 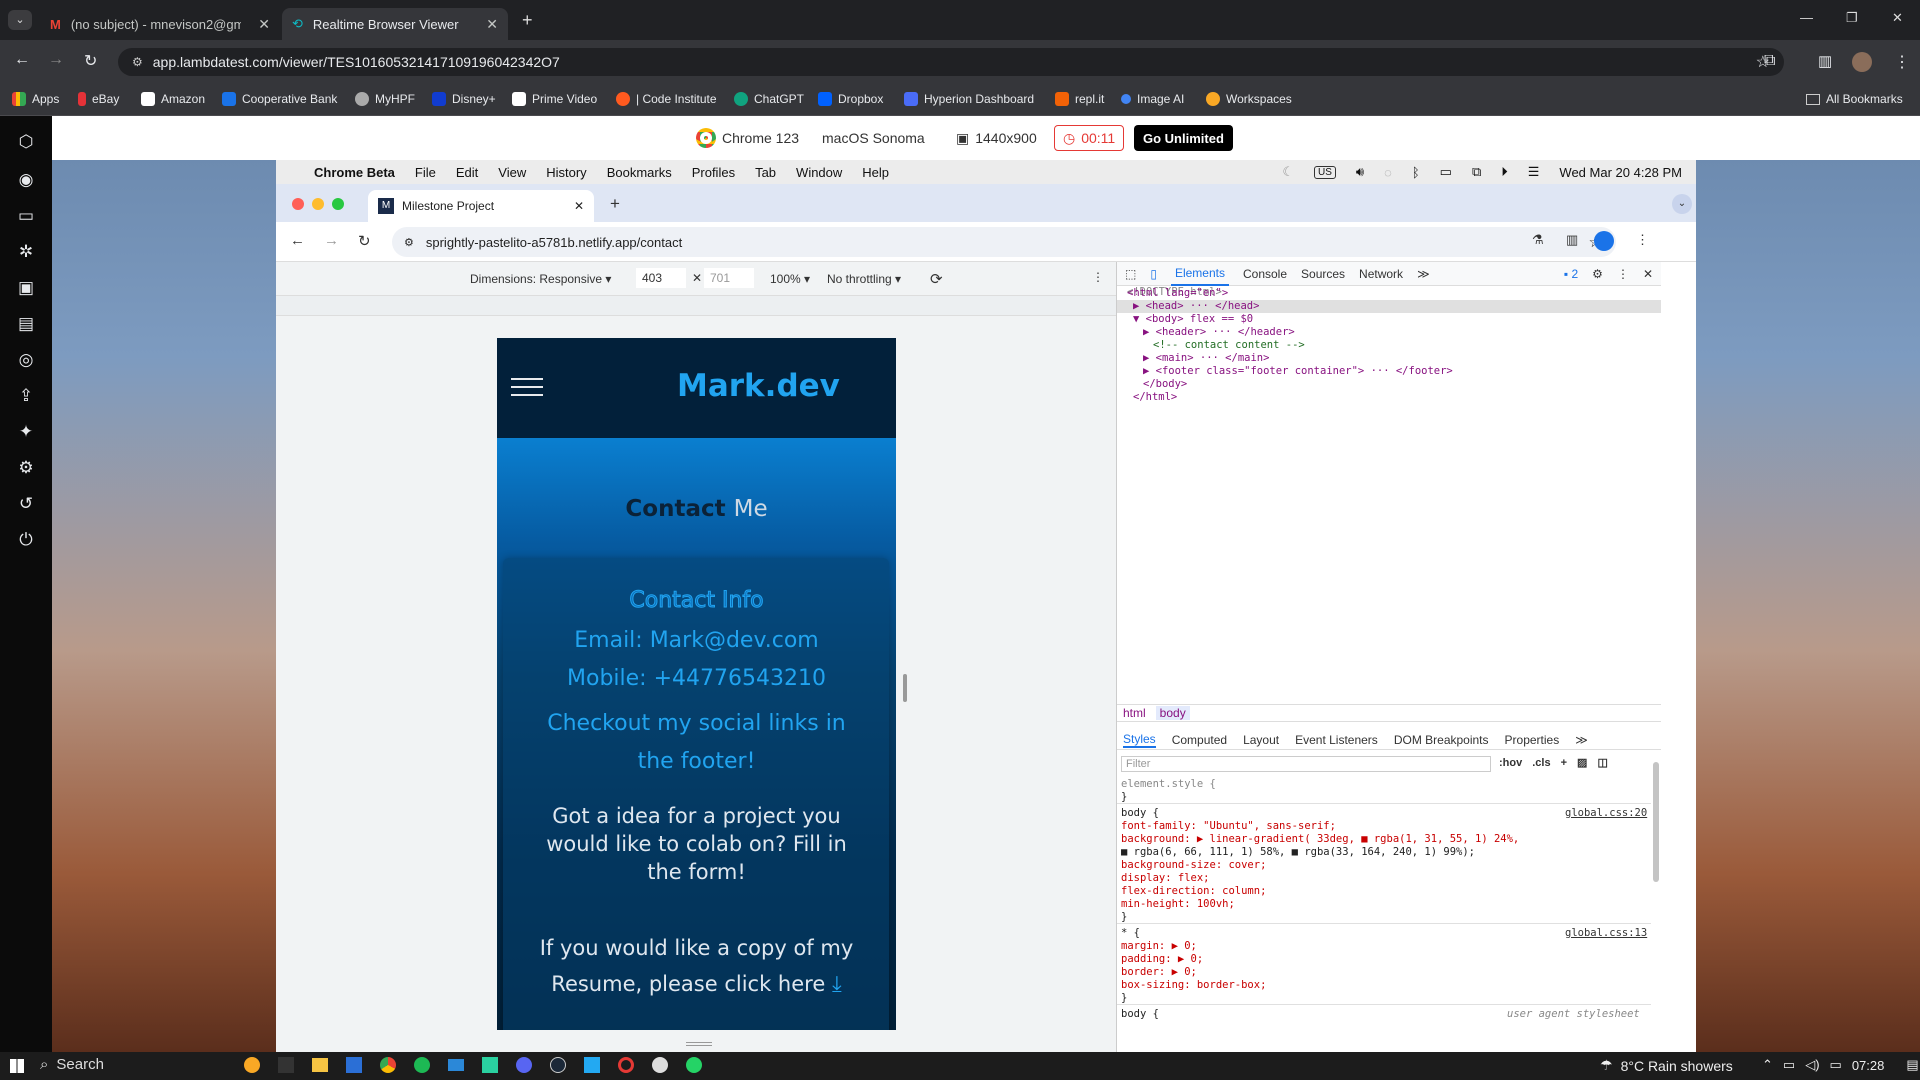 What do you see at coordinates (1079, 99) in the screenshot?
I see `bookmark-replit: repl.it` at bounding box center [1079, 99].